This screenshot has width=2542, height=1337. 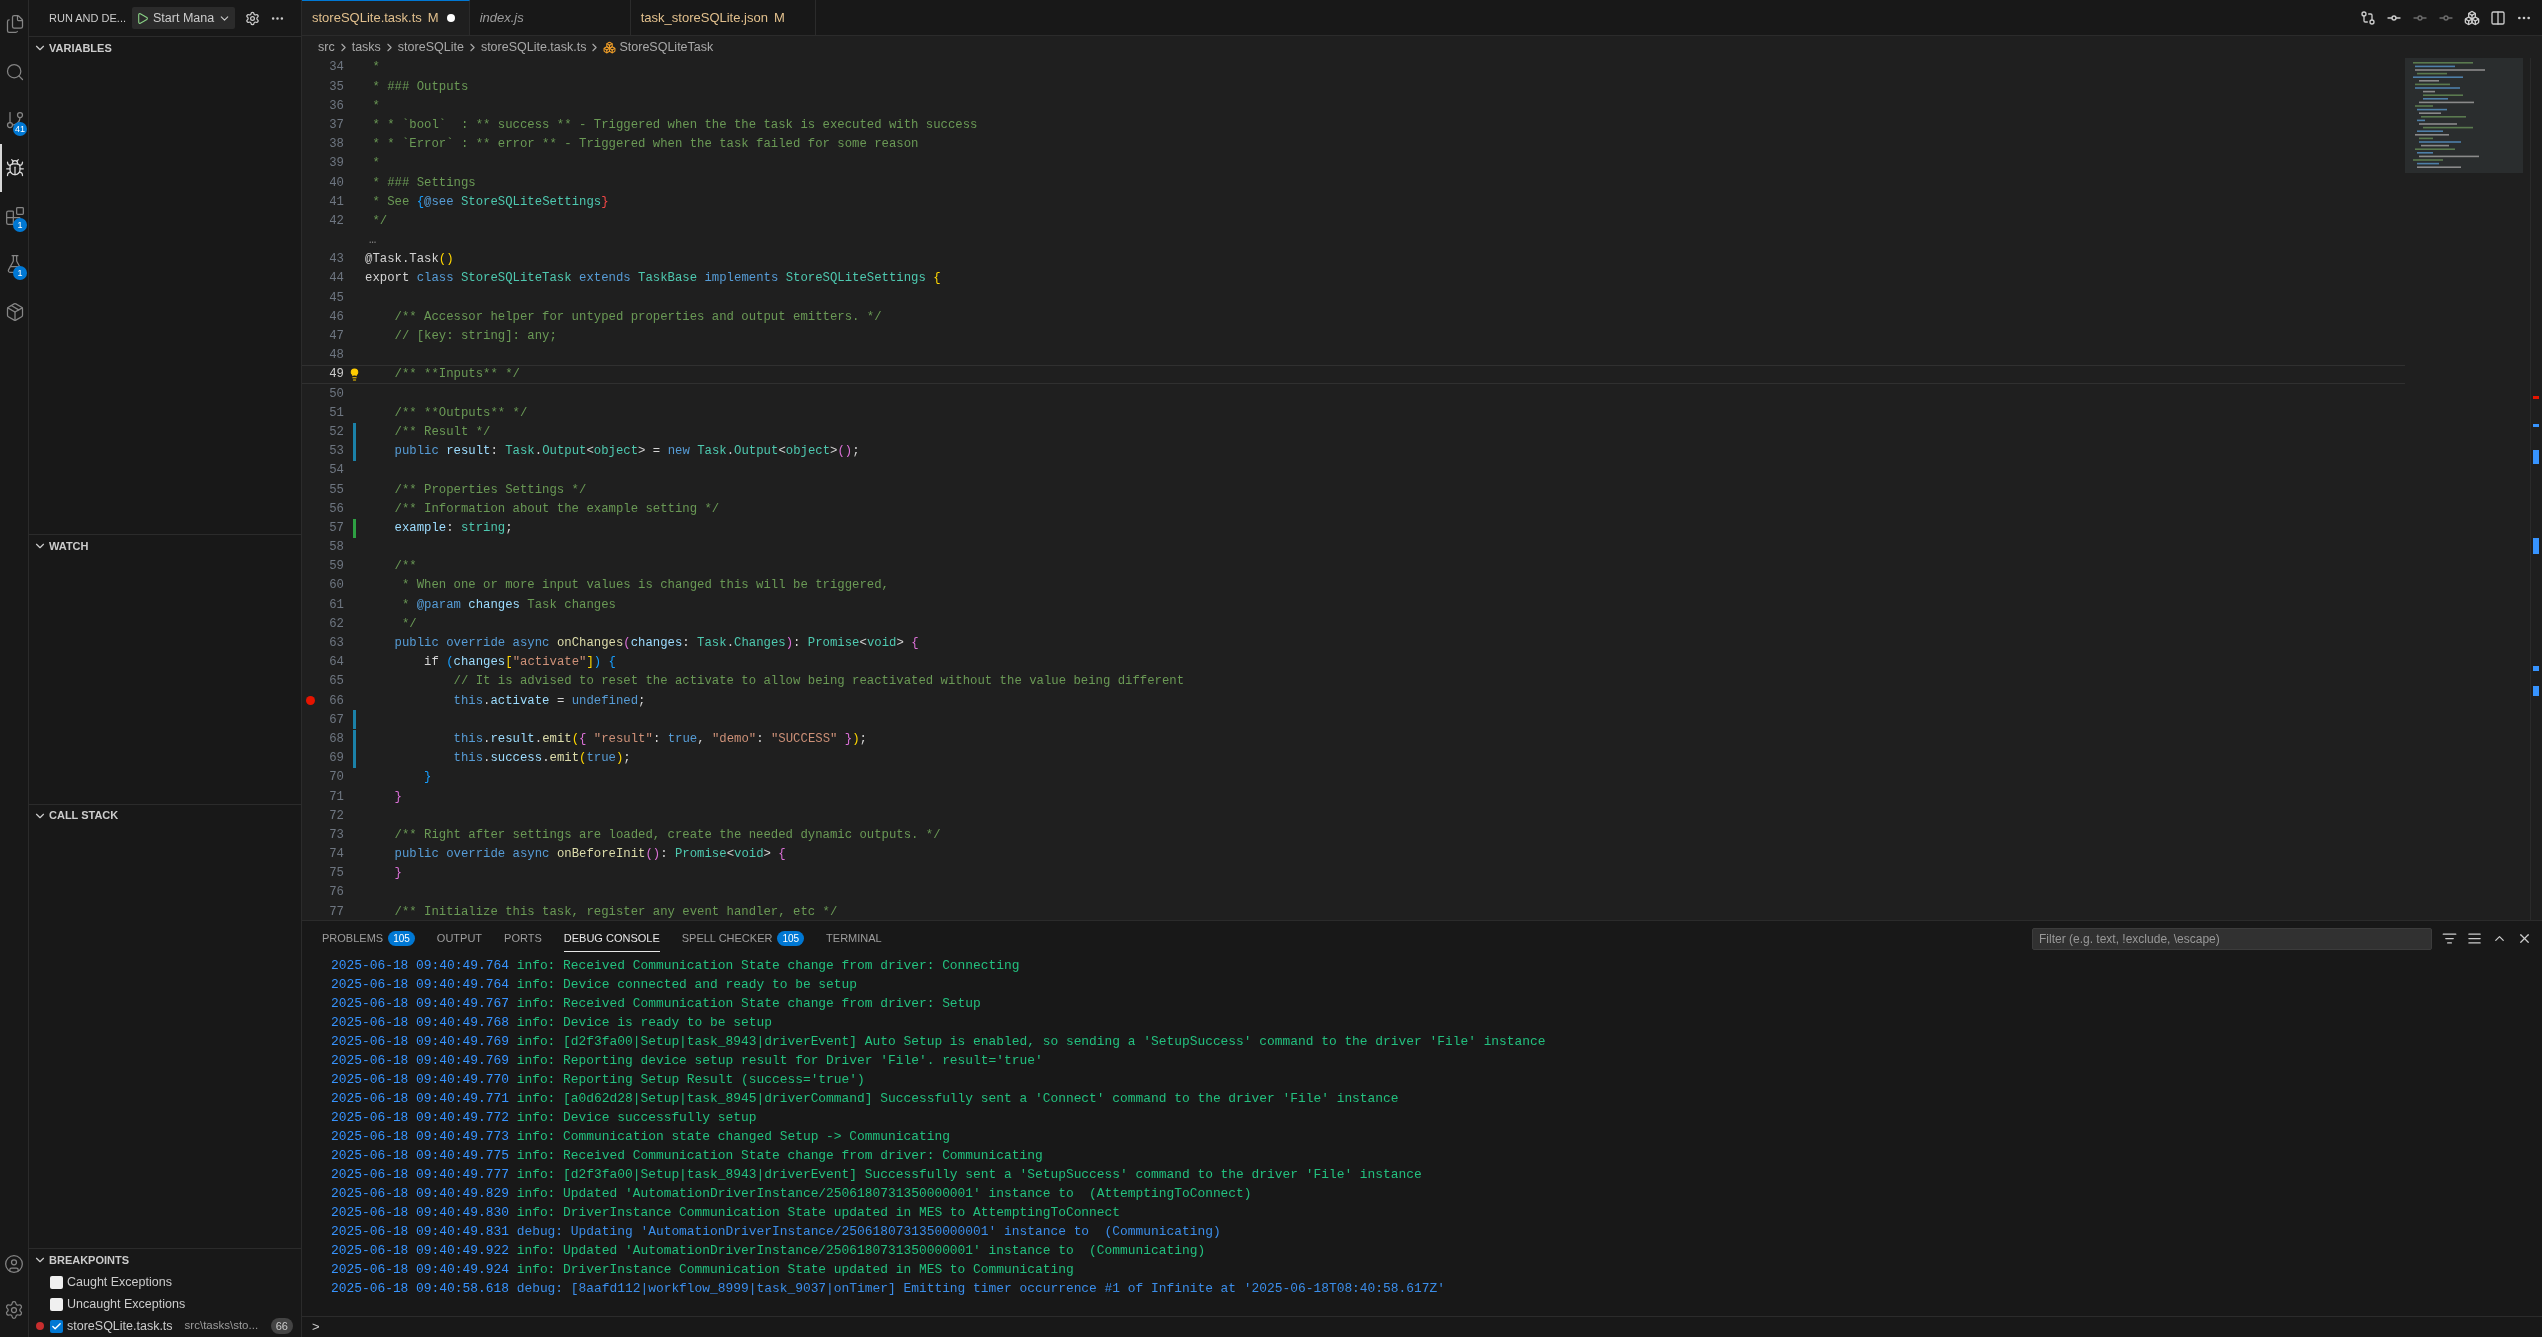 I want to click on account-icon, so click(x=14, y=1264).